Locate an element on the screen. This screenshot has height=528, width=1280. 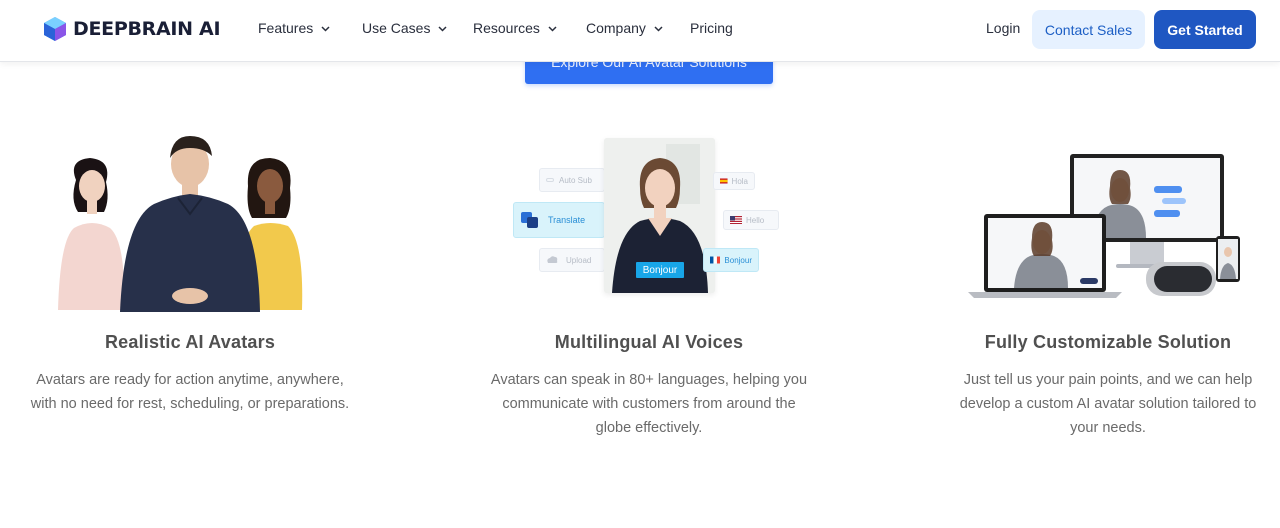
contact-sales-button: Contact Sales is located at coordinates (1088, 29).